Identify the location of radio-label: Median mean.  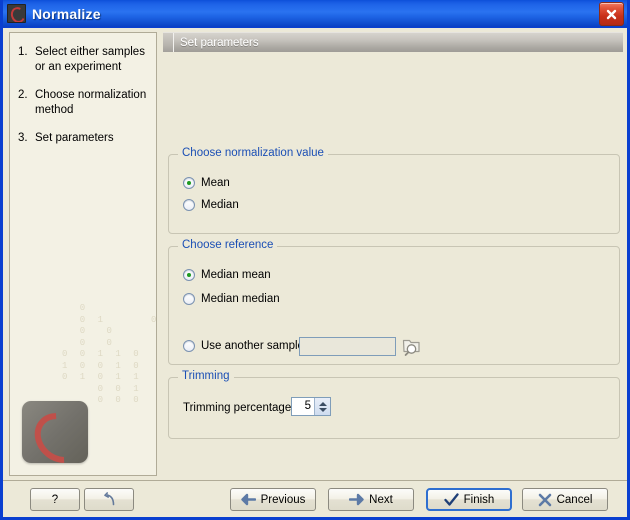
(236, 275).